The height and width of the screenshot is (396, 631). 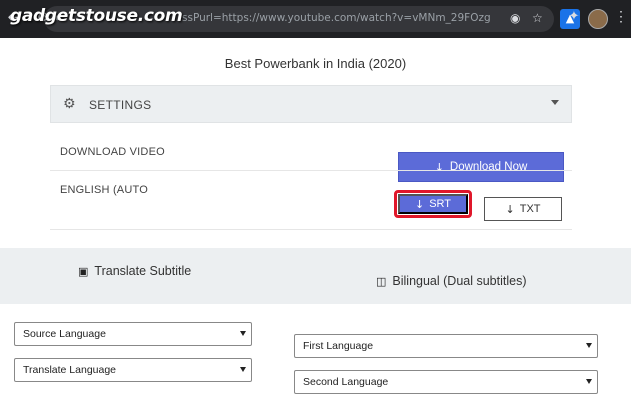 What do you see at coordinates (446, 382) in the screenshot?
I see `second-language-select: Second Language` at bounding box center [446, 382].